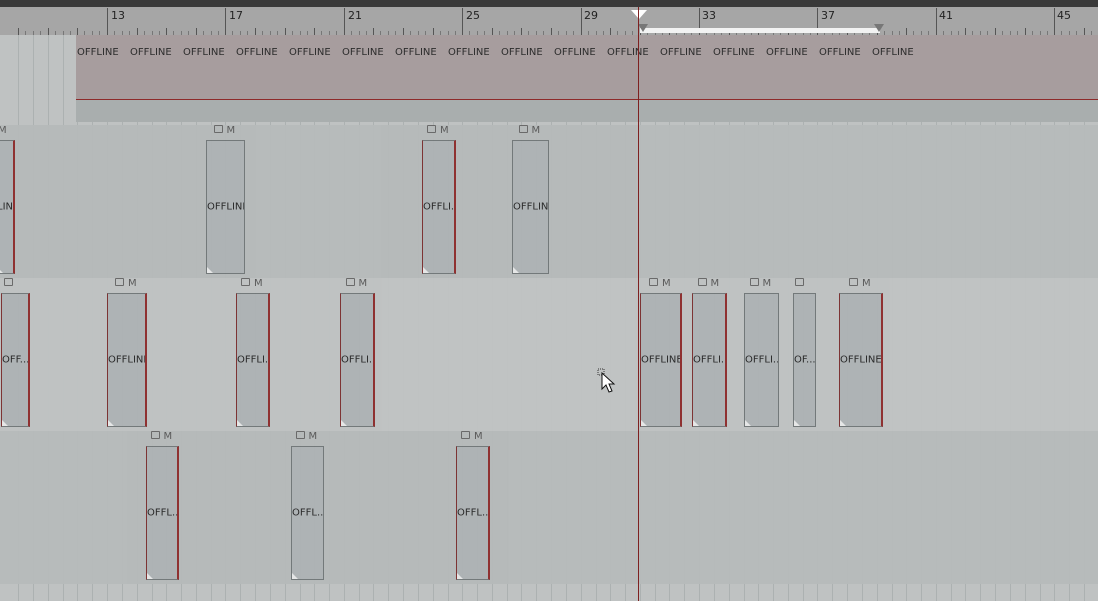 This screenshot has width=1098, height=601. Describe the element at coordinates (643, 28) in the screenshot. I see `loop-start-marker` at that location.